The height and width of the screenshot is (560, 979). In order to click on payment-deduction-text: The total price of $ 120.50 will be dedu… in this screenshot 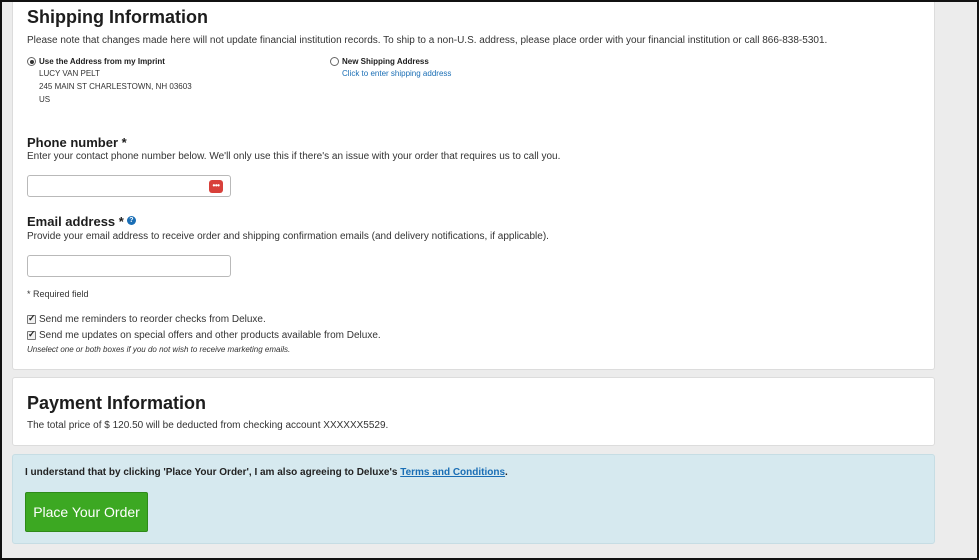, I will do `click(208, 425)`.